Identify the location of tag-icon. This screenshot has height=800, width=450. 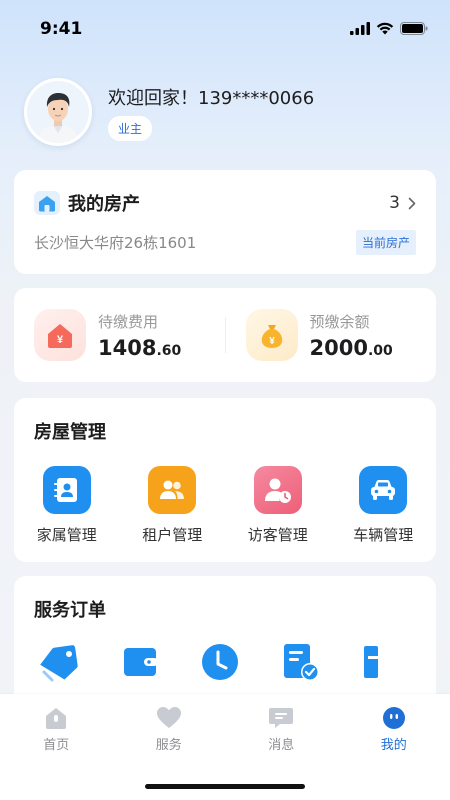
(59, 663).